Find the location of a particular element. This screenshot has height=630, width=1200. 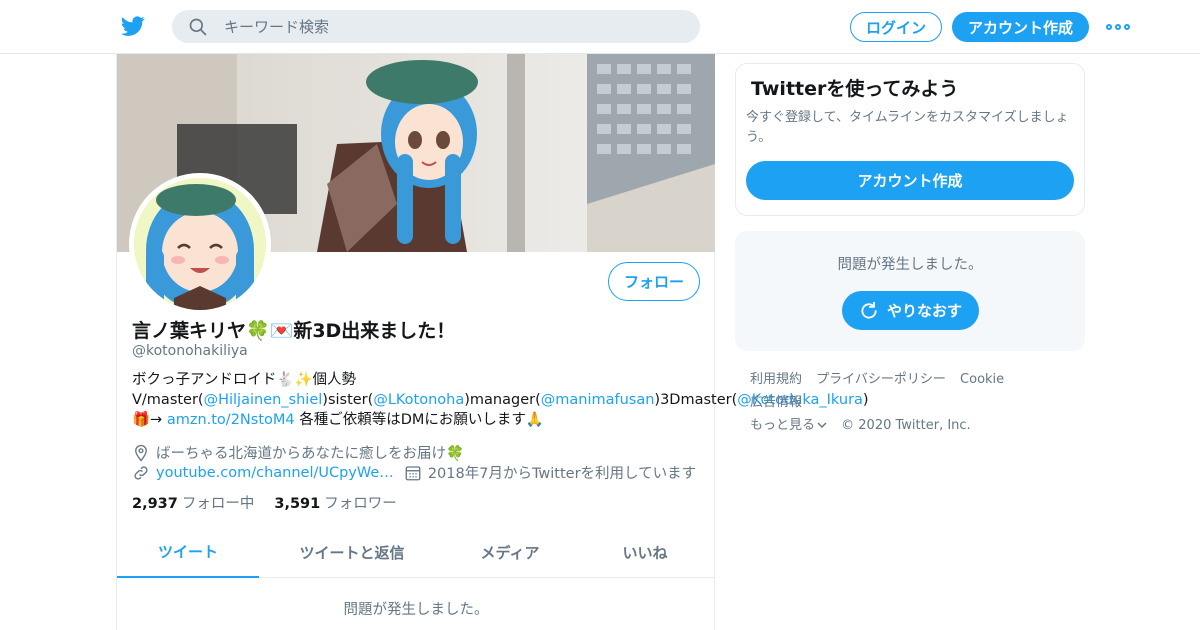

location-text: ばーちゃる北海道からあなたに癒しをお届け🍀 is located at coordinates (310, 454).